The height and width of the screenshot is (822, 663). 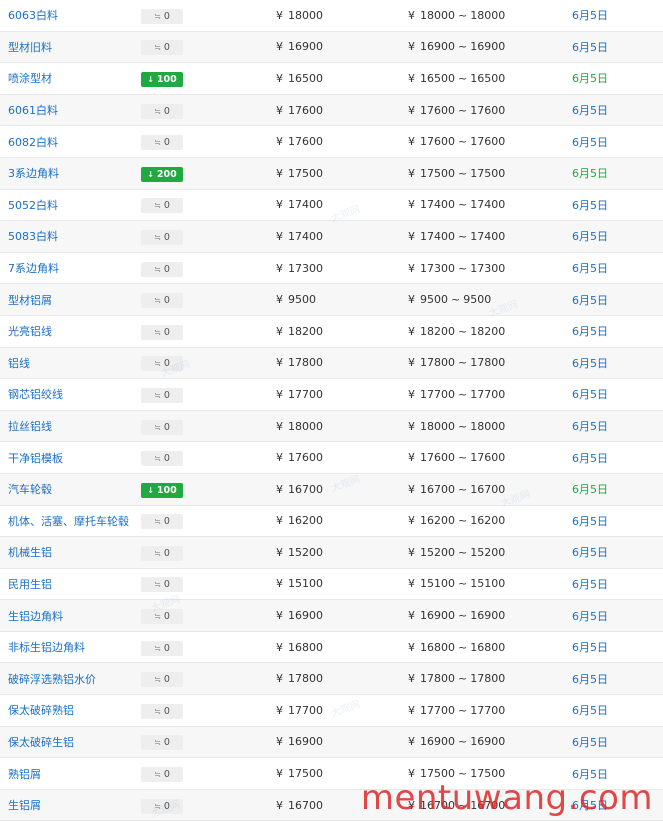 What do you see at coordinates (33, 268) in the screenshot?
I see `product-name-link: 7系边角料` at bounding box center [33, 268].